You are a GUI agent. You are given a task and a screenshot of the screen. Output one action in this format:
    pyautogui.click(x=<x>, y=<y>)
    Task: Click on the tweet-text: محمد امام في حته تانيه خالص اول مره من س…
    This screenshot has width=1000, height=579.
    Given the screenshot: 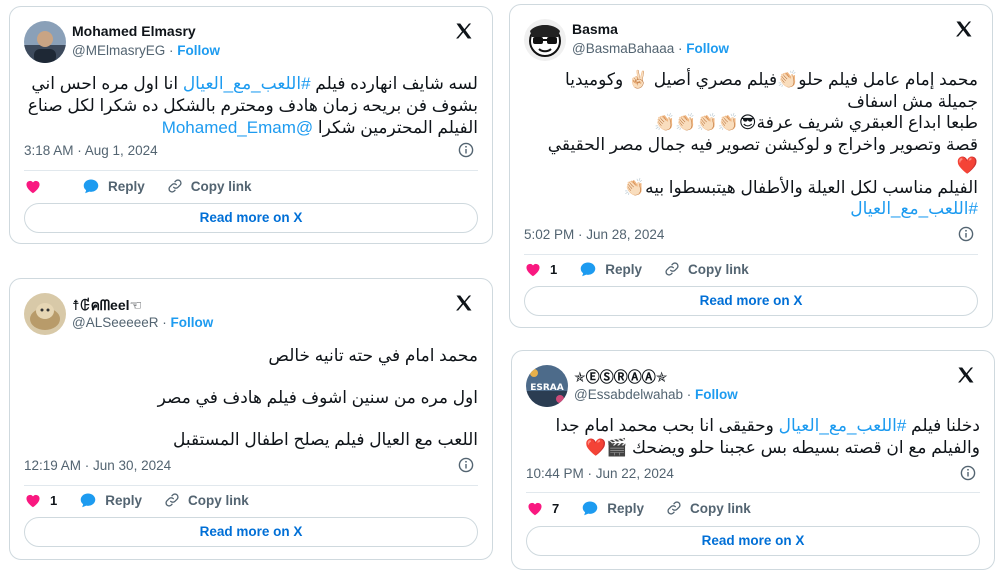 What is the action you would take?
    pyautogui.click(x=251, y=397)
    